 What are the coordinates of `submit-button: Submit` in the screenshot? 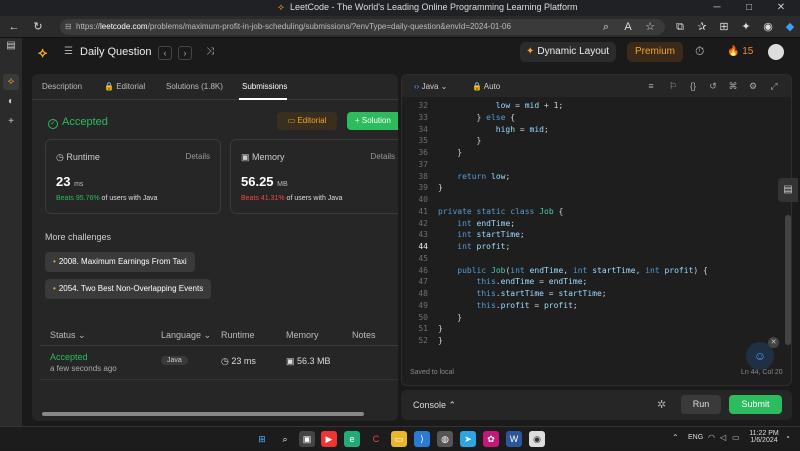 It's located at (755, 404).